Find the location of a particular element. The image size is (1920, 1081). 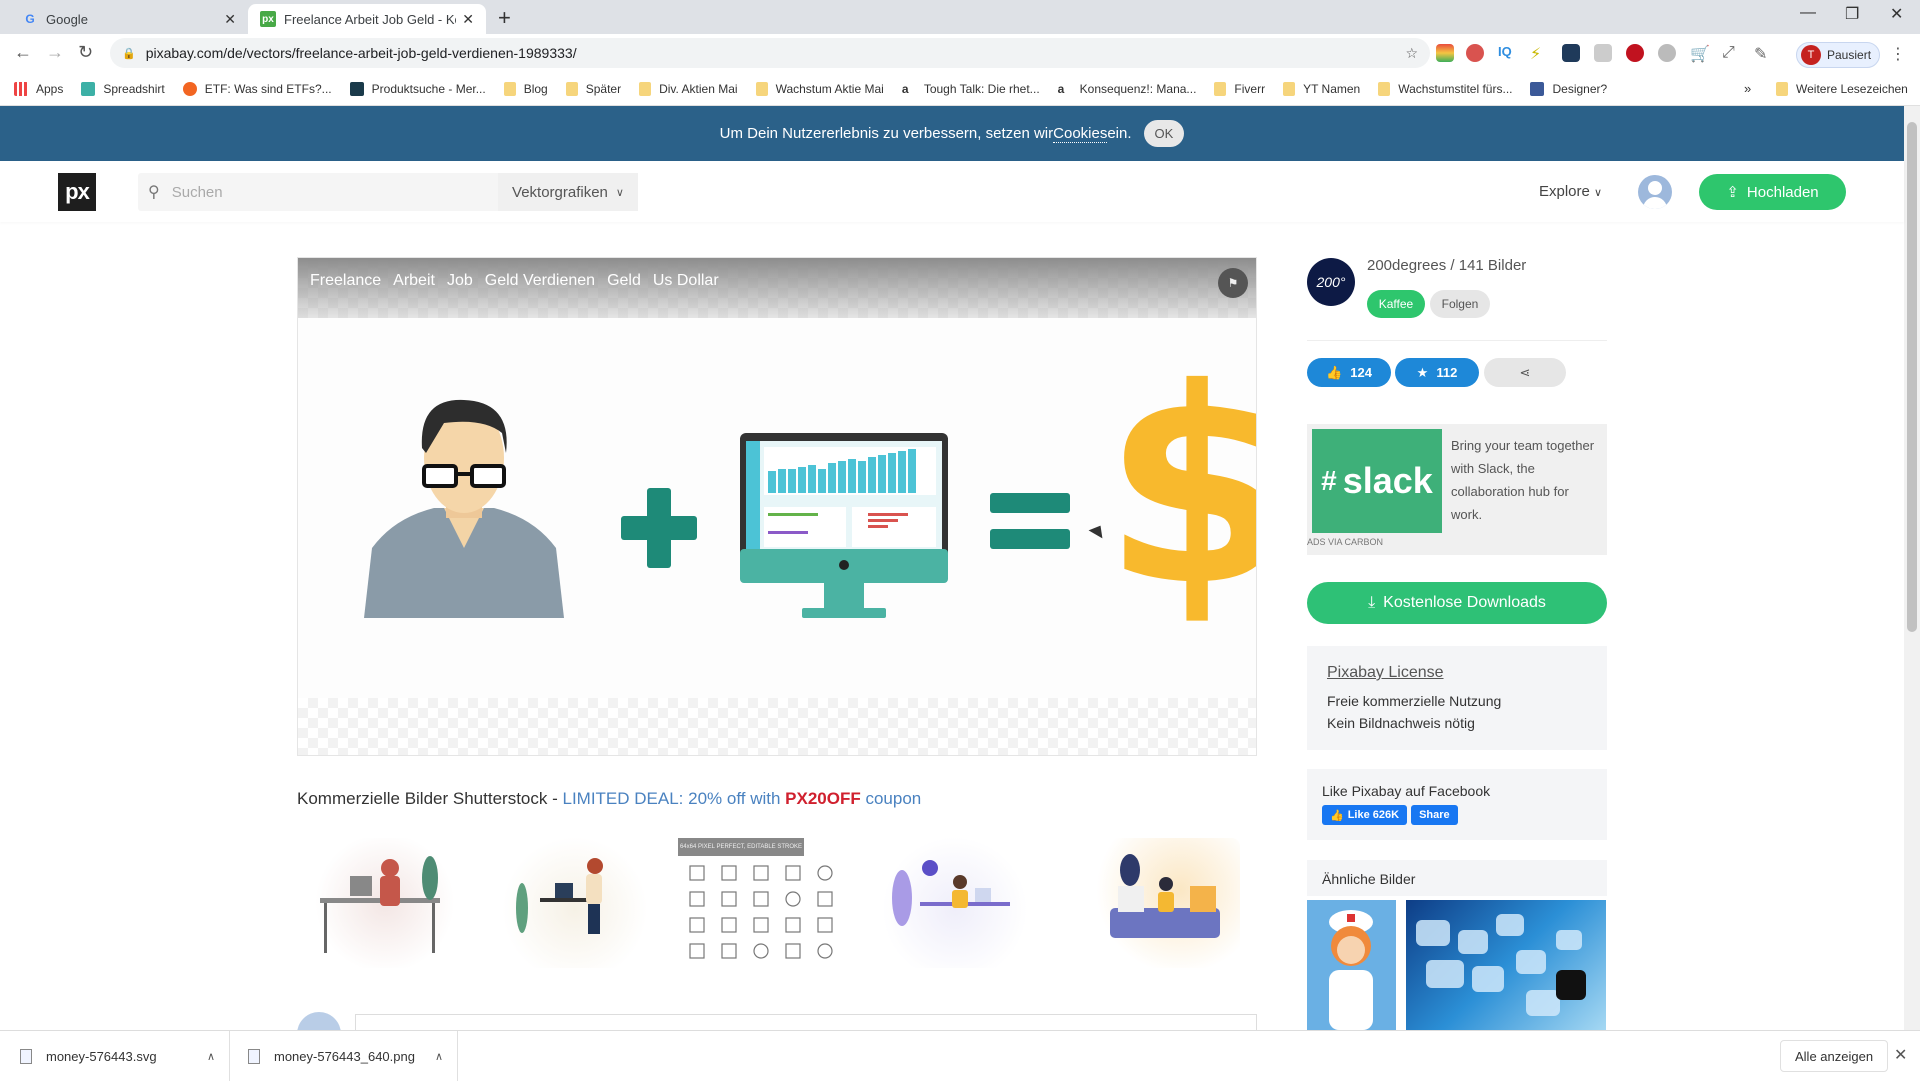

reload-icon: ↻ is located at coordinates (85, 52).